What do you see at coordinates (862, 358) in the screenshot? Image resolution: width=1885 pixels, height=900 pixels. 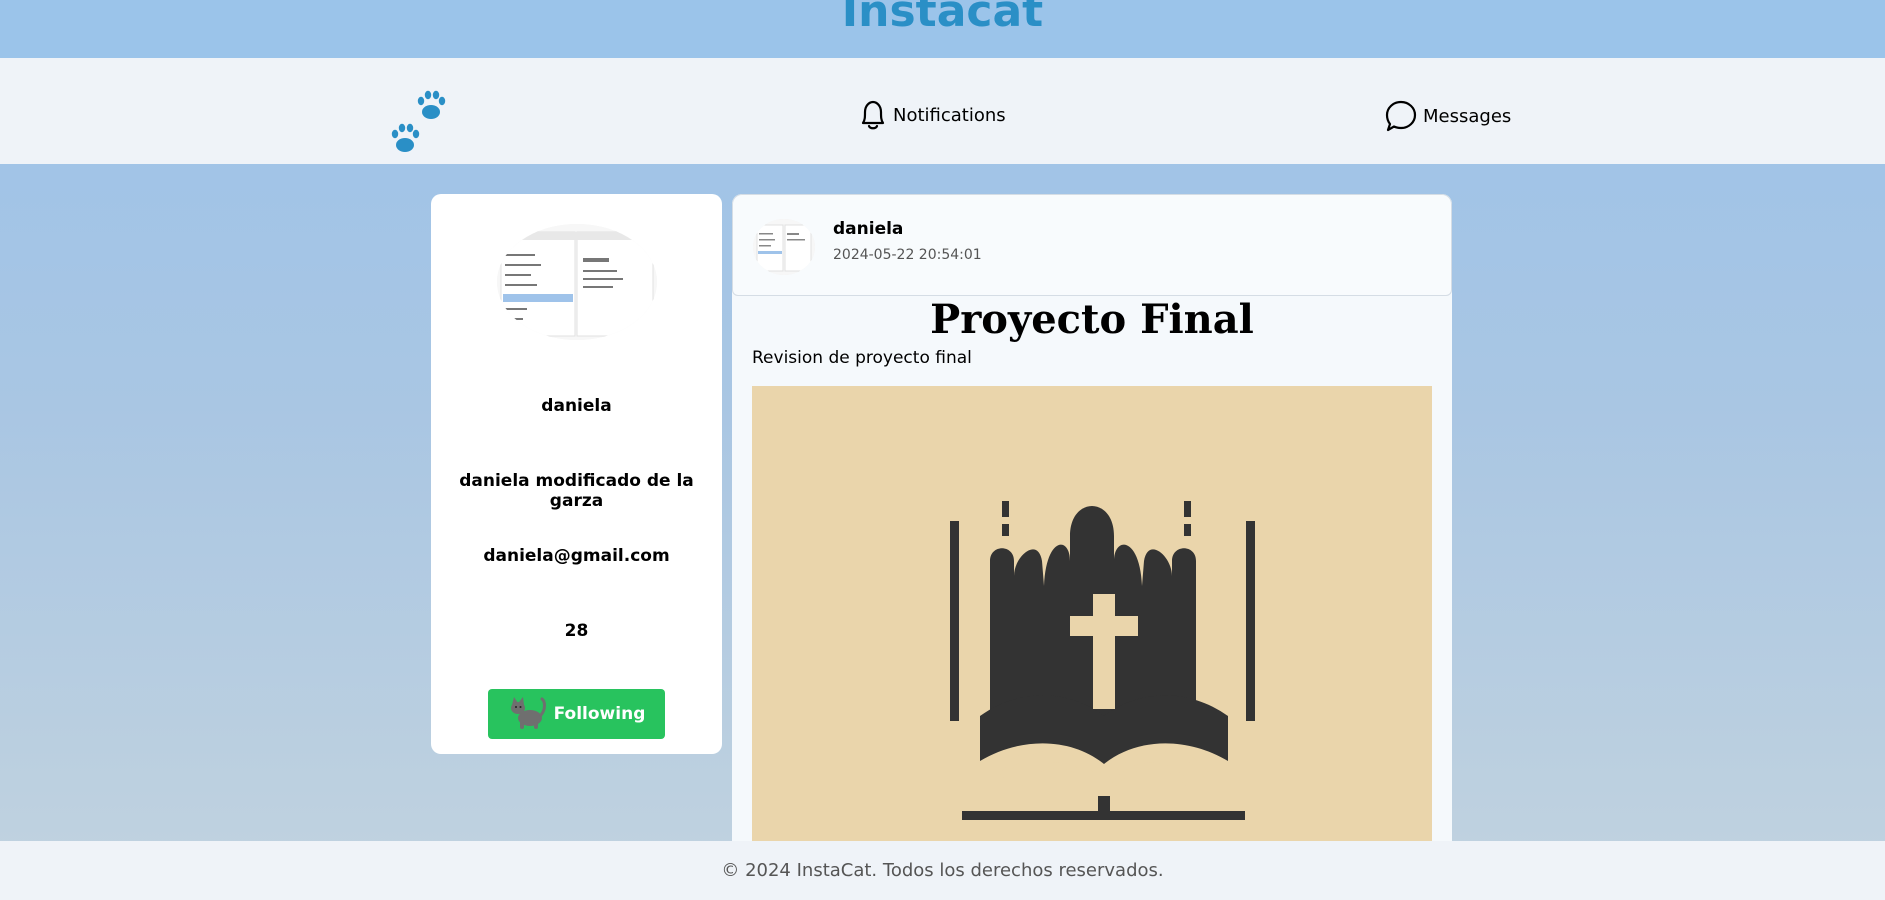 I see `post-description: Revision de proyecto final` at bounding box center [862, 358].